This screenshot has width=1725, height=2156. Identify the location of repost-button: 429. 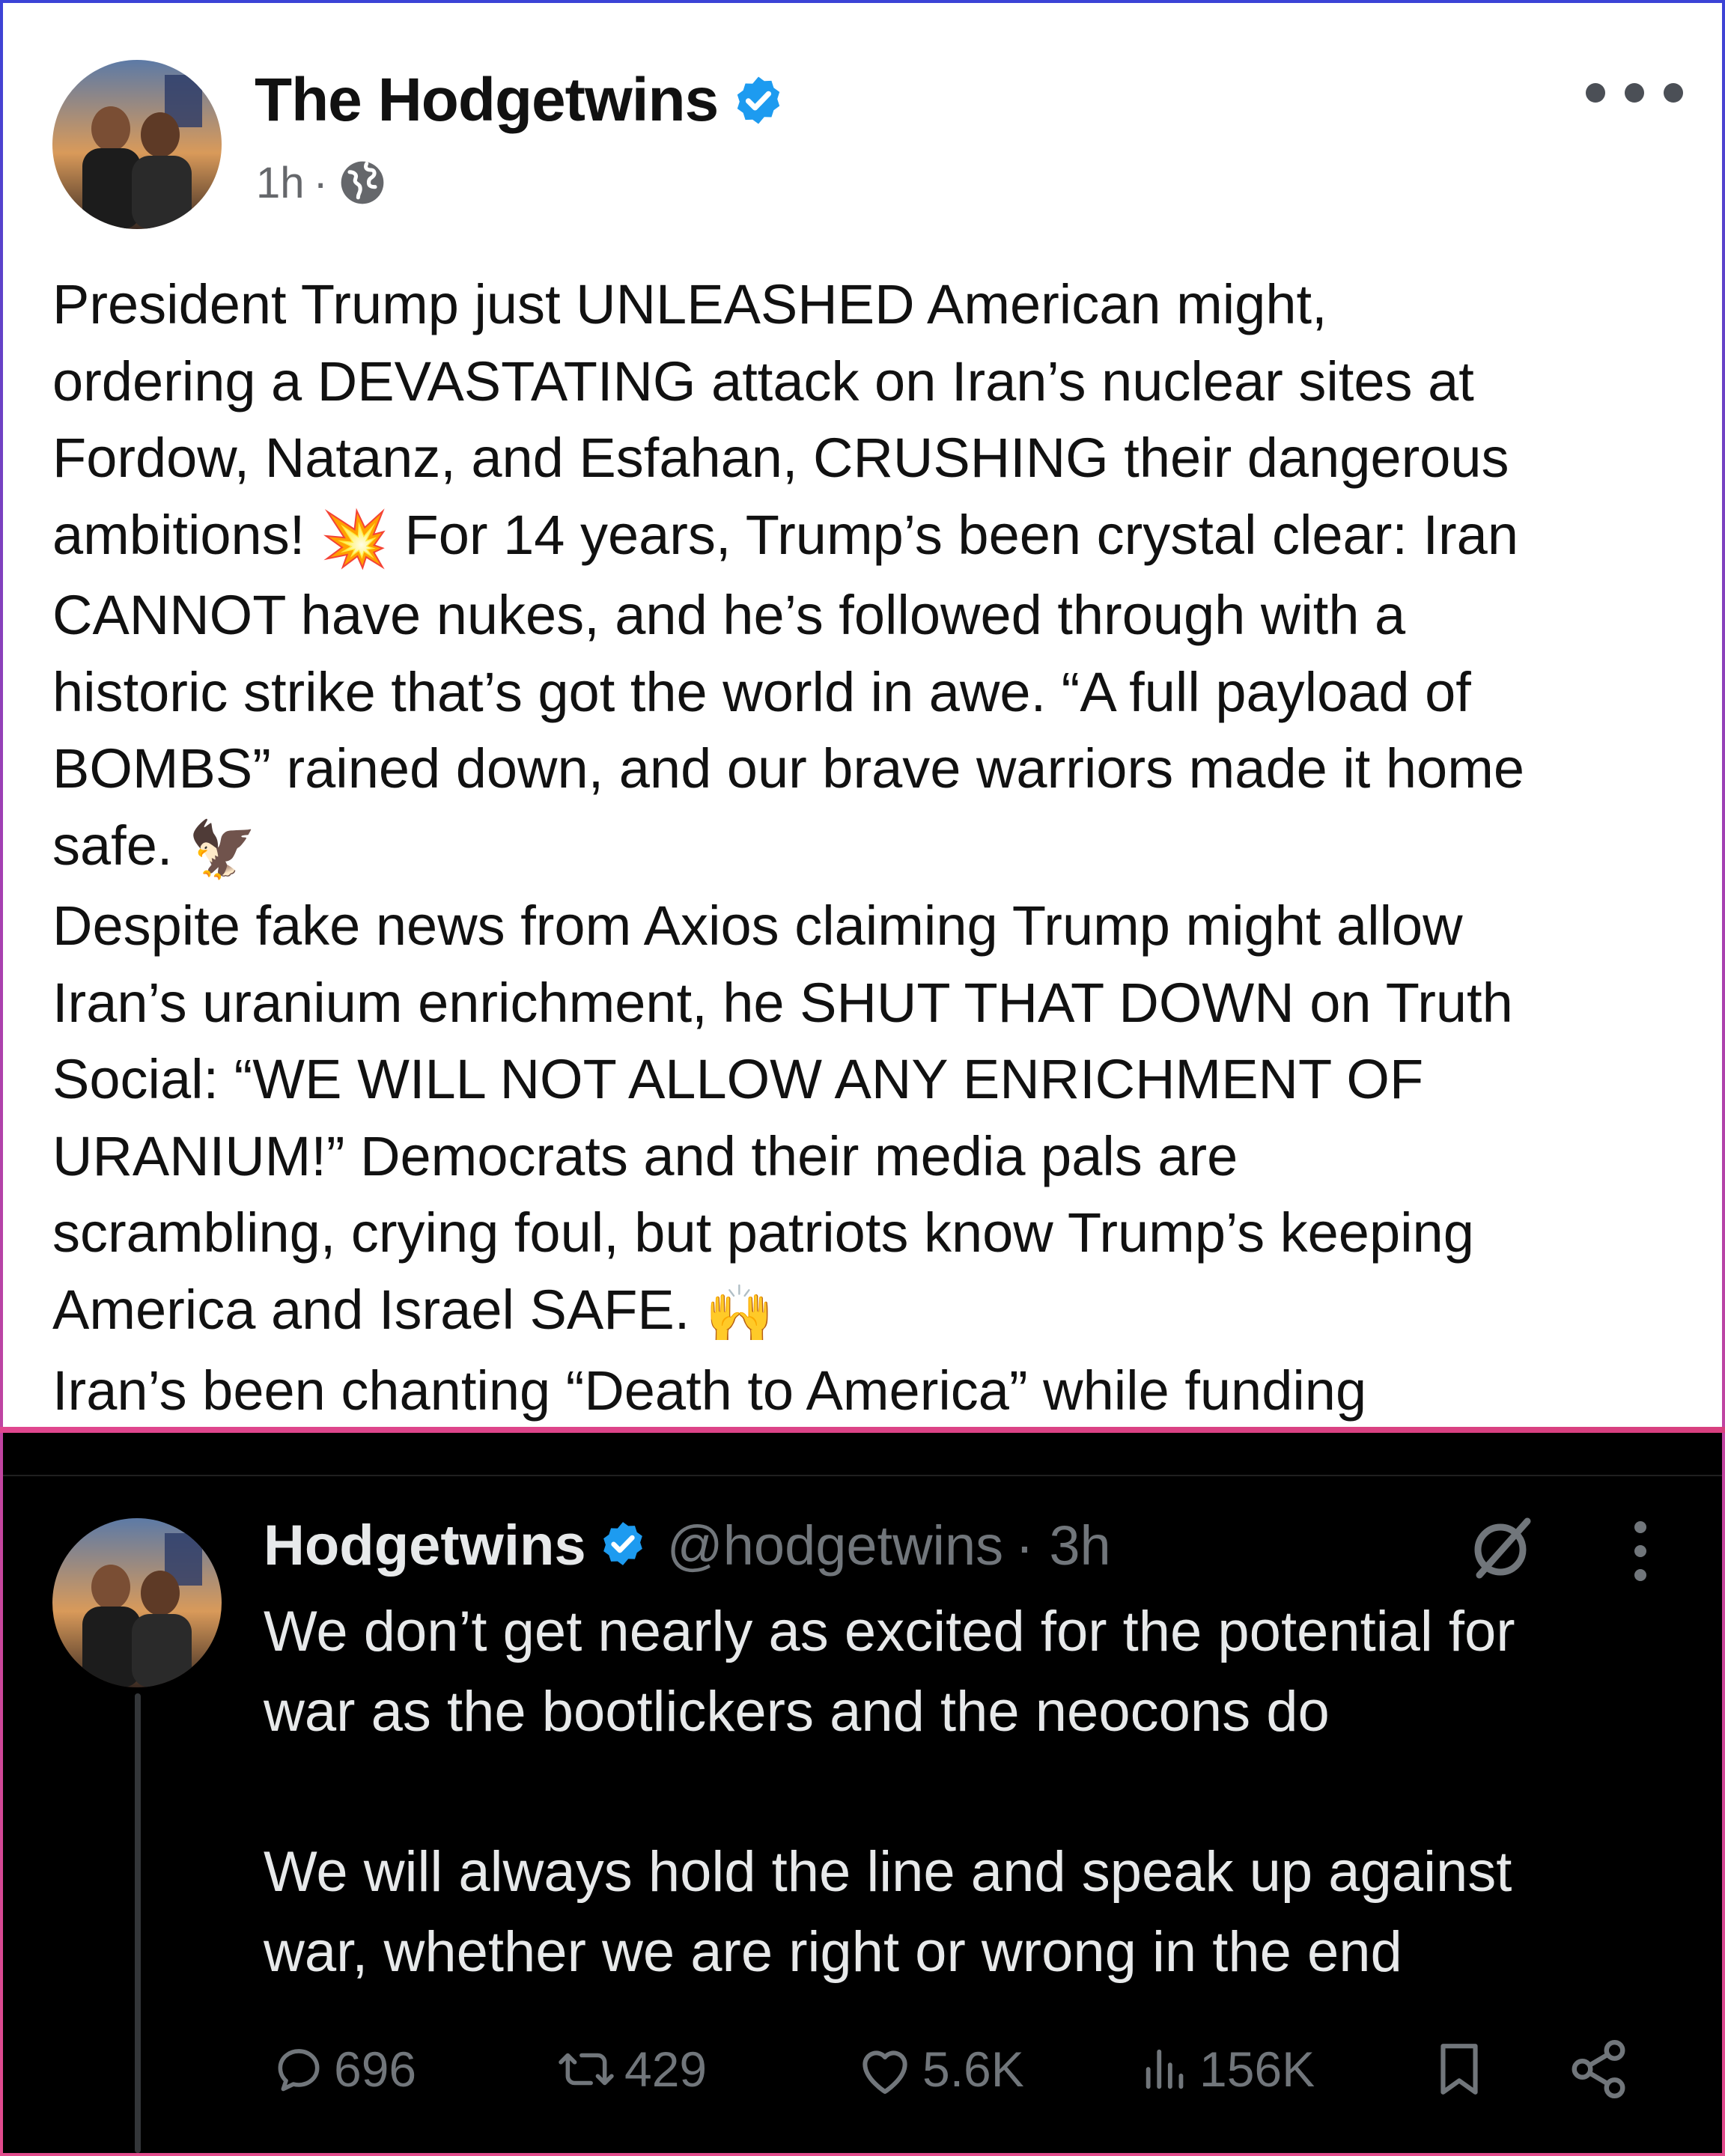
(632, 2069).